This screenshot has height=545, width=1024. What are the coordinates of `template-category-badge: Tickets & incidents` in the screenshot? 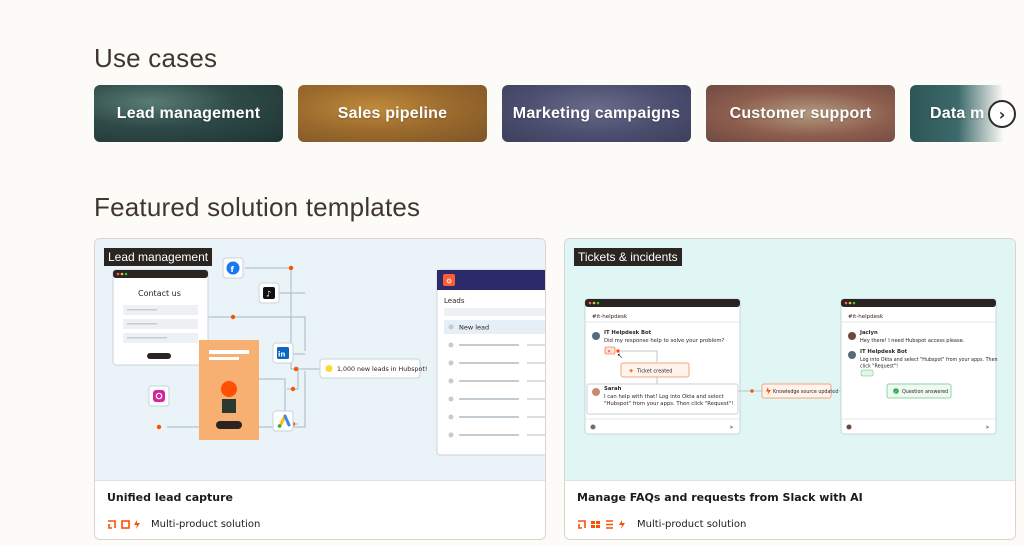 It's located at (628, 257).